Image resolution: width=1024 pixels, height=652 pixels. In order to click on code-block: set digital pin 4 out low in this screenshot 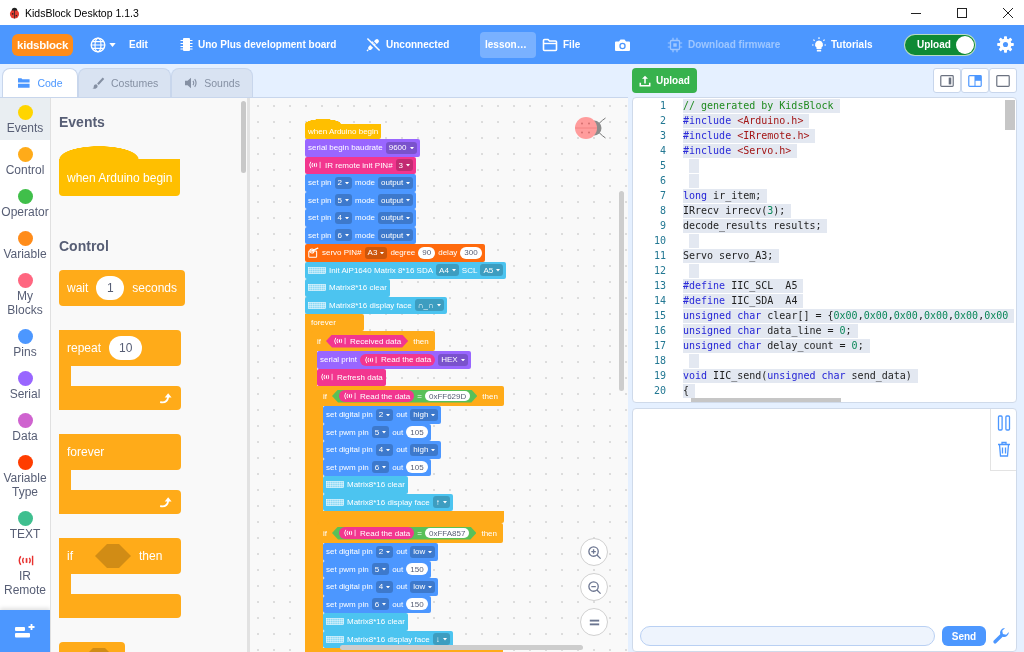, I will do `click(381, 587)`.